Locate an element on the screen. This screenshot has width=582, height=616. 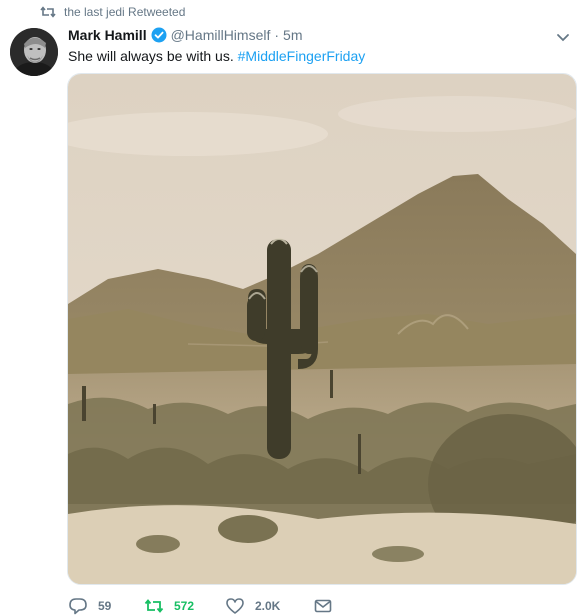
tweet-body: She will always be with us. is located at coordinates (151, 56).